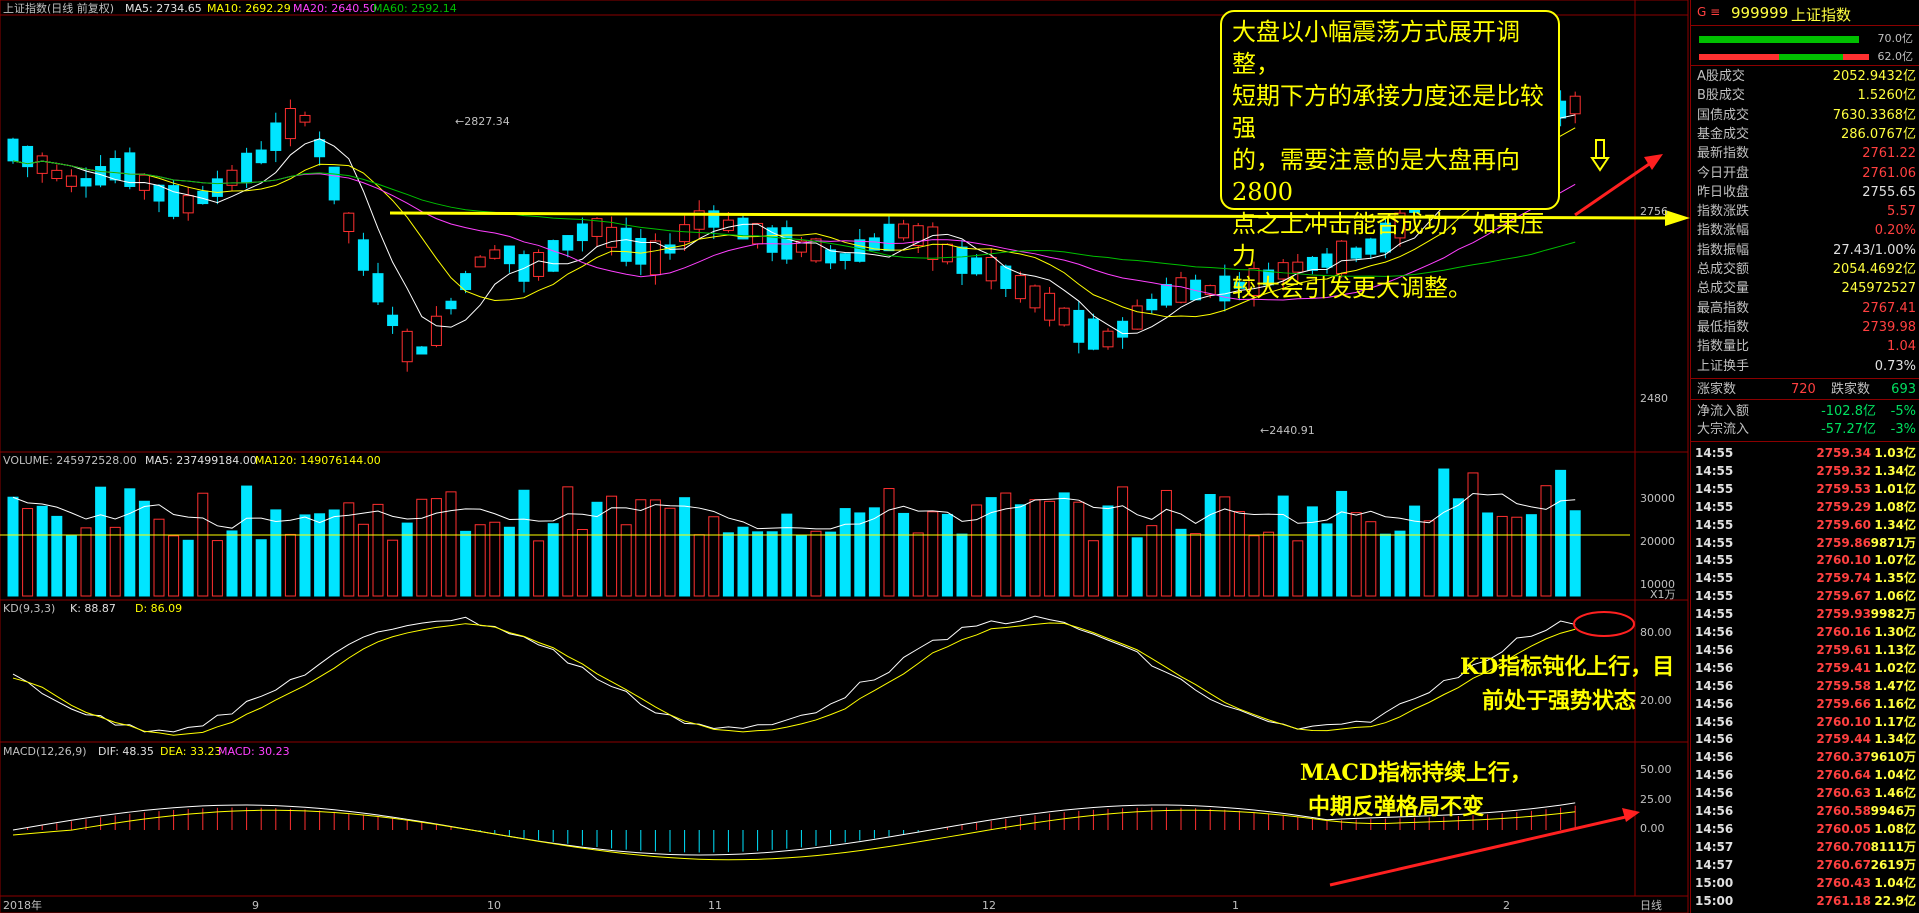  Describe the element at coordinates (45, 751) in the screenshot. I see `macd-title: MACD(12,26,9)` at that location.